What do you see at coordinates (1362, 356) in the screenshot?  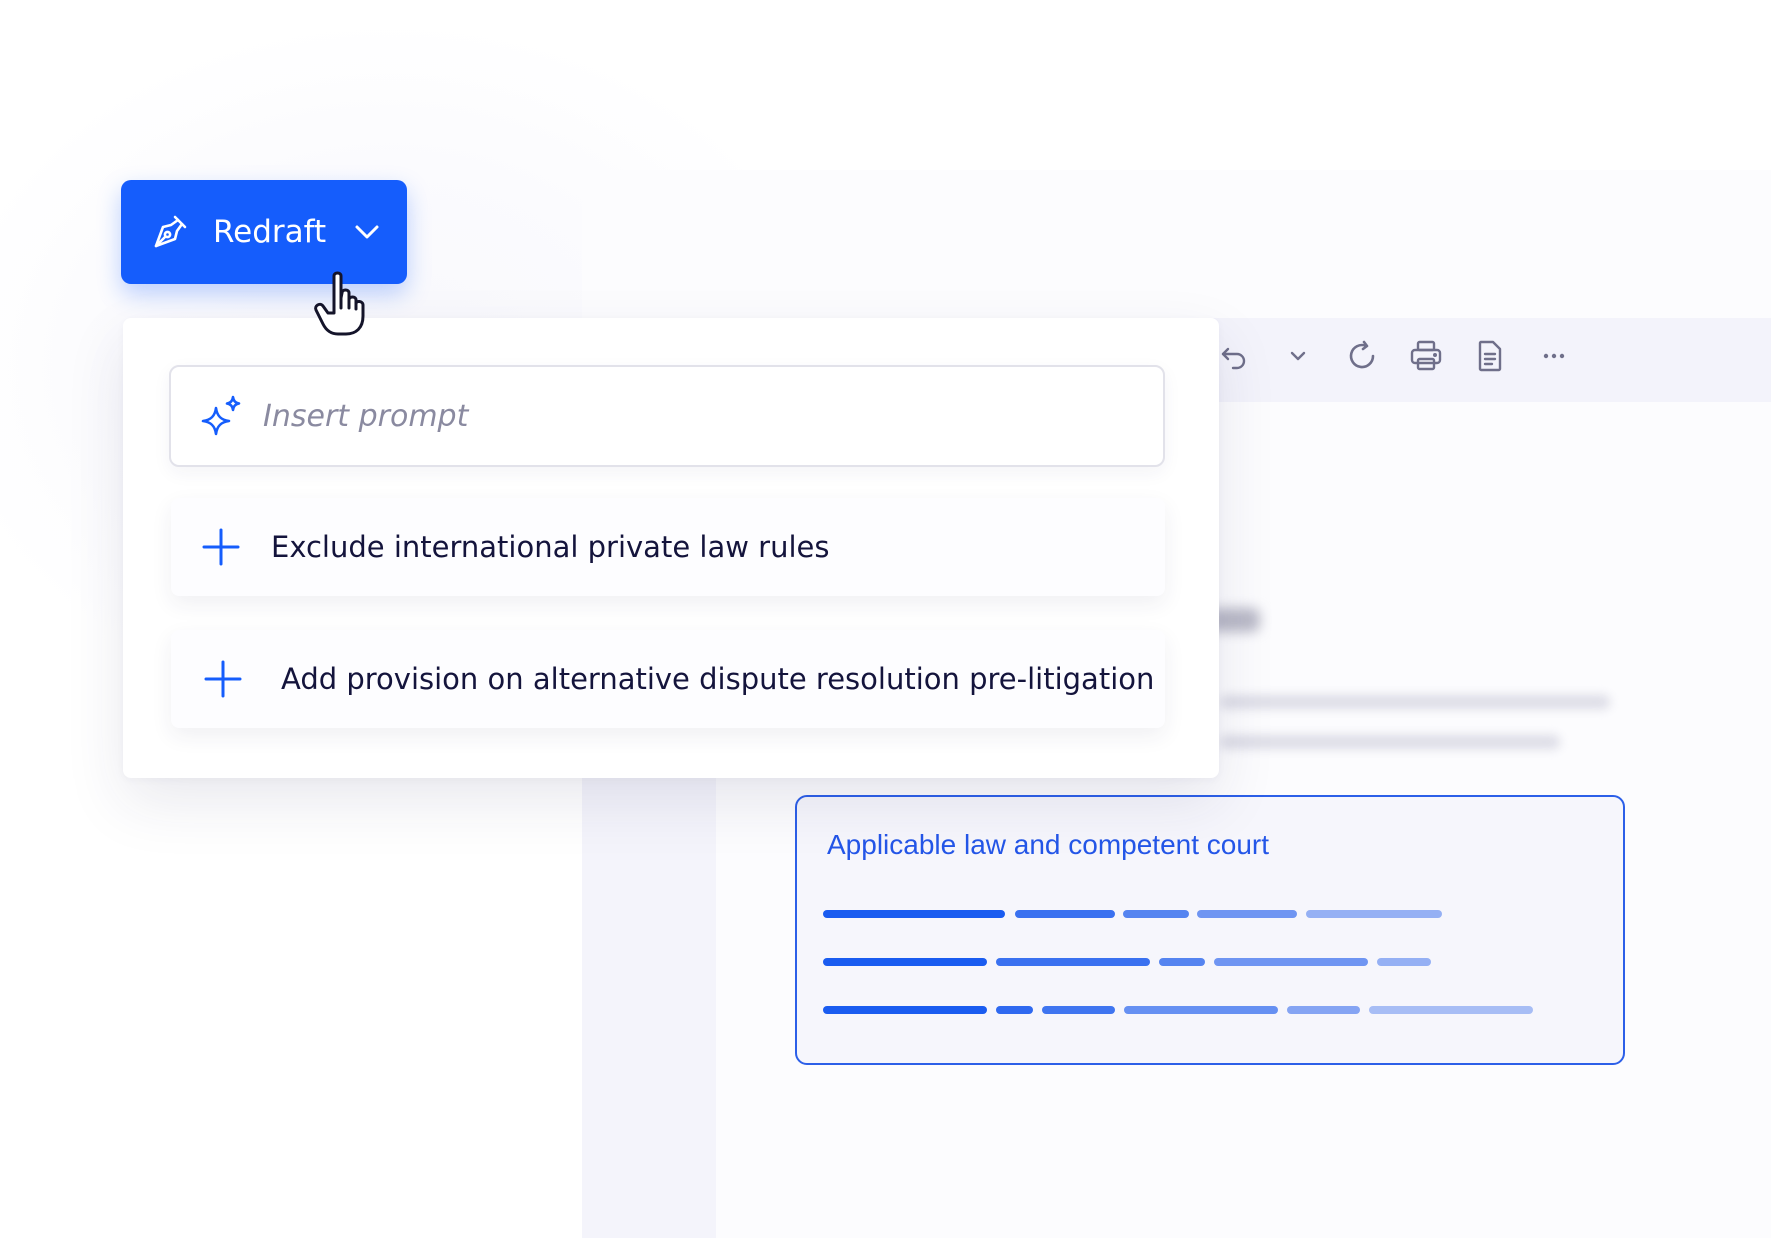 I see `refresh-icon` at bounding box center [1362, 356].